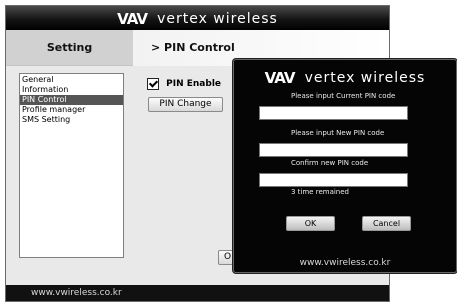 The image size is (457, 302). I want to click on new-pin-label: Please input New PIN code, so click(338, 133).